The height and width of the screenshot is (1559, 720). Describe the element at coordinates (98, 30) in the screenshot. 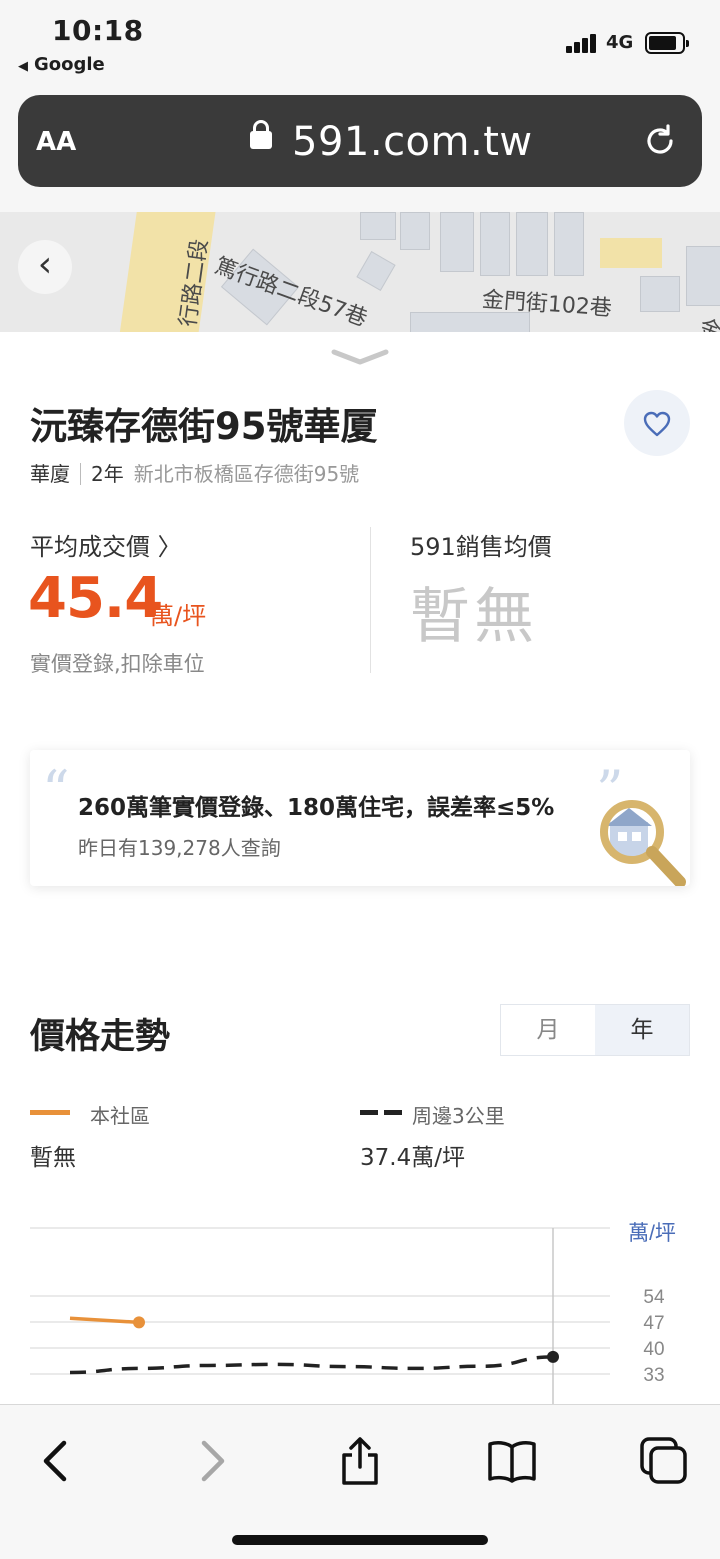

I see `status-time: 10:18` at that location.